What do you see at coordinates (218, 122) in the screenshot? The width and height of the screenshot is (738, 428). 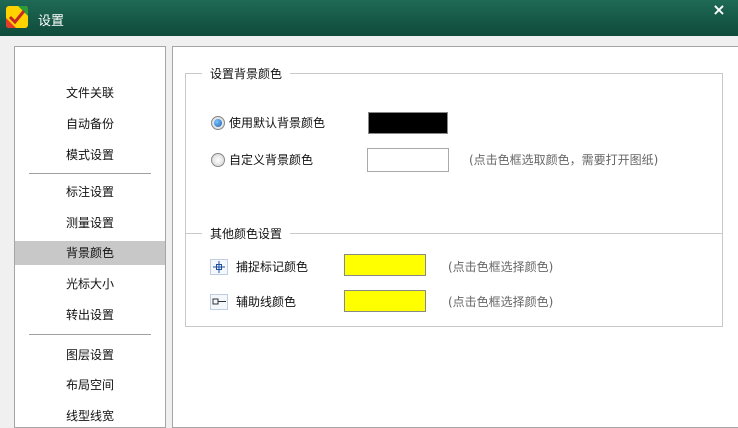 I see `default-background-radio` at bounding box center [218, 122].